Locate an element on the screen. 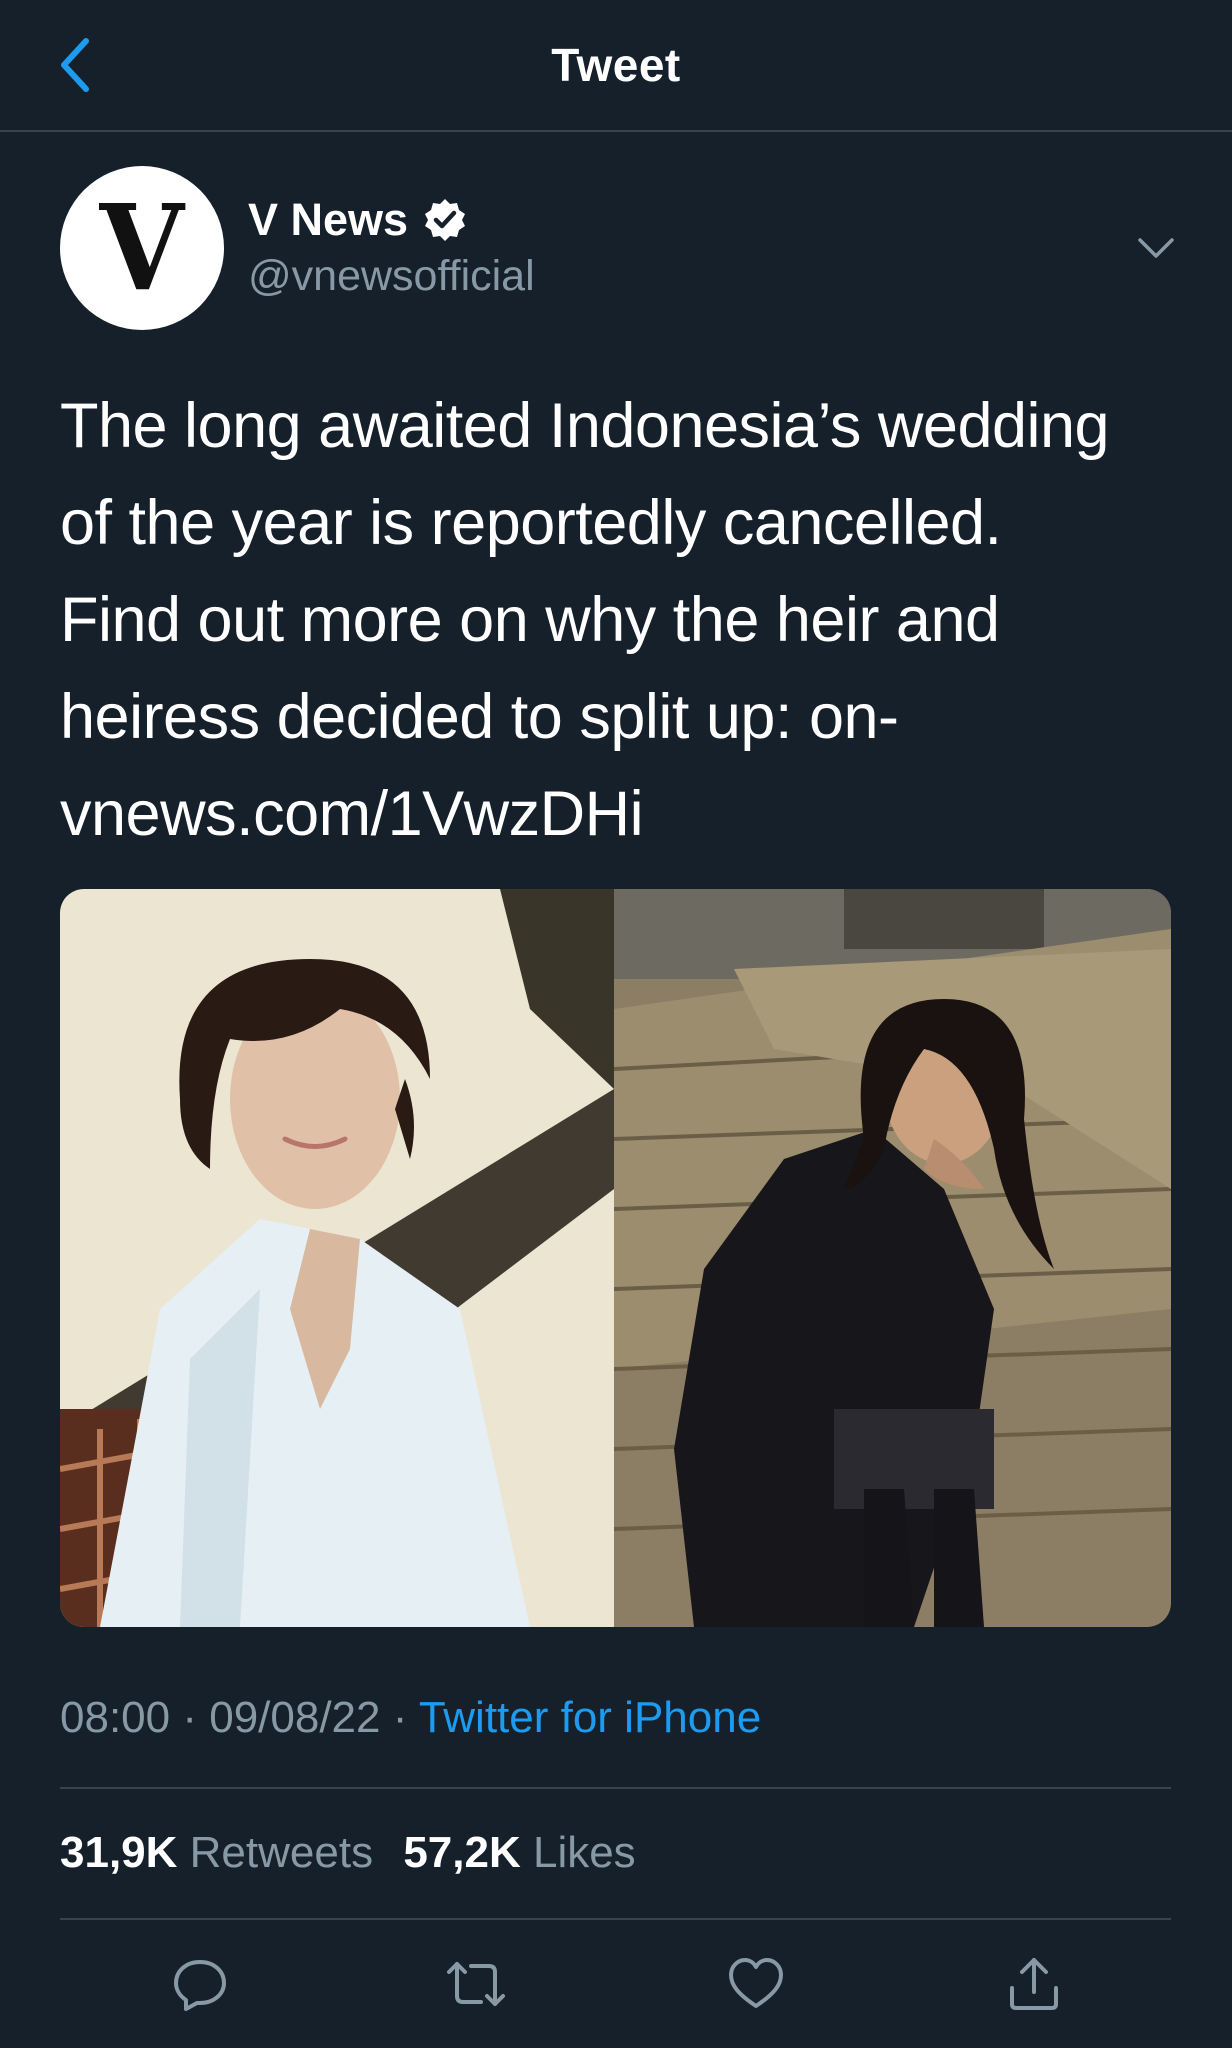 Image resolution: width=1232 pixels, height=2048 pixels. verified-badge-icon is located at coordinates (445, 220).